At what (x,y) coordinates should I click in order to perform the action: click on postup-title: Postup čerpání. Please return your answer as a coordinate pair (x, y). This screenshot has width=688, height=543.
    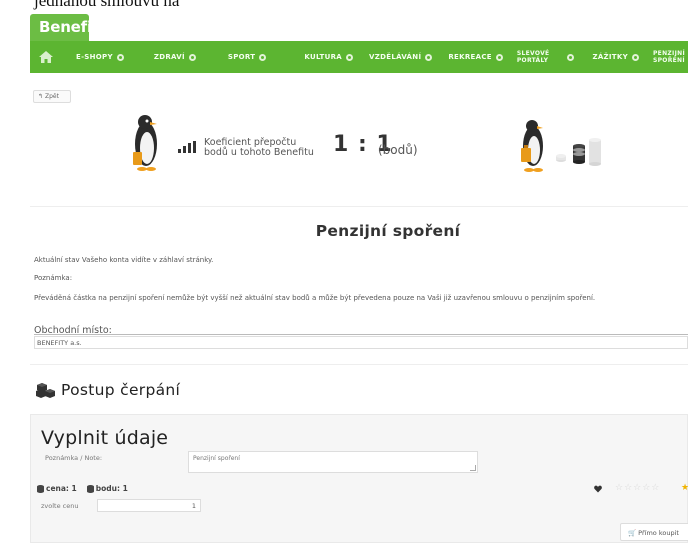
    Looking at the image, I should click on (121, 390).